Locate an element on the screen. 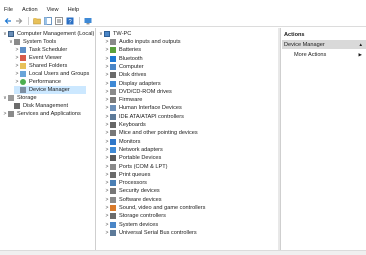 Image resolution: width=366 pixels, height=255 pixels. device-tree-root-label: TW-PC is located at coordinates (122, 34).